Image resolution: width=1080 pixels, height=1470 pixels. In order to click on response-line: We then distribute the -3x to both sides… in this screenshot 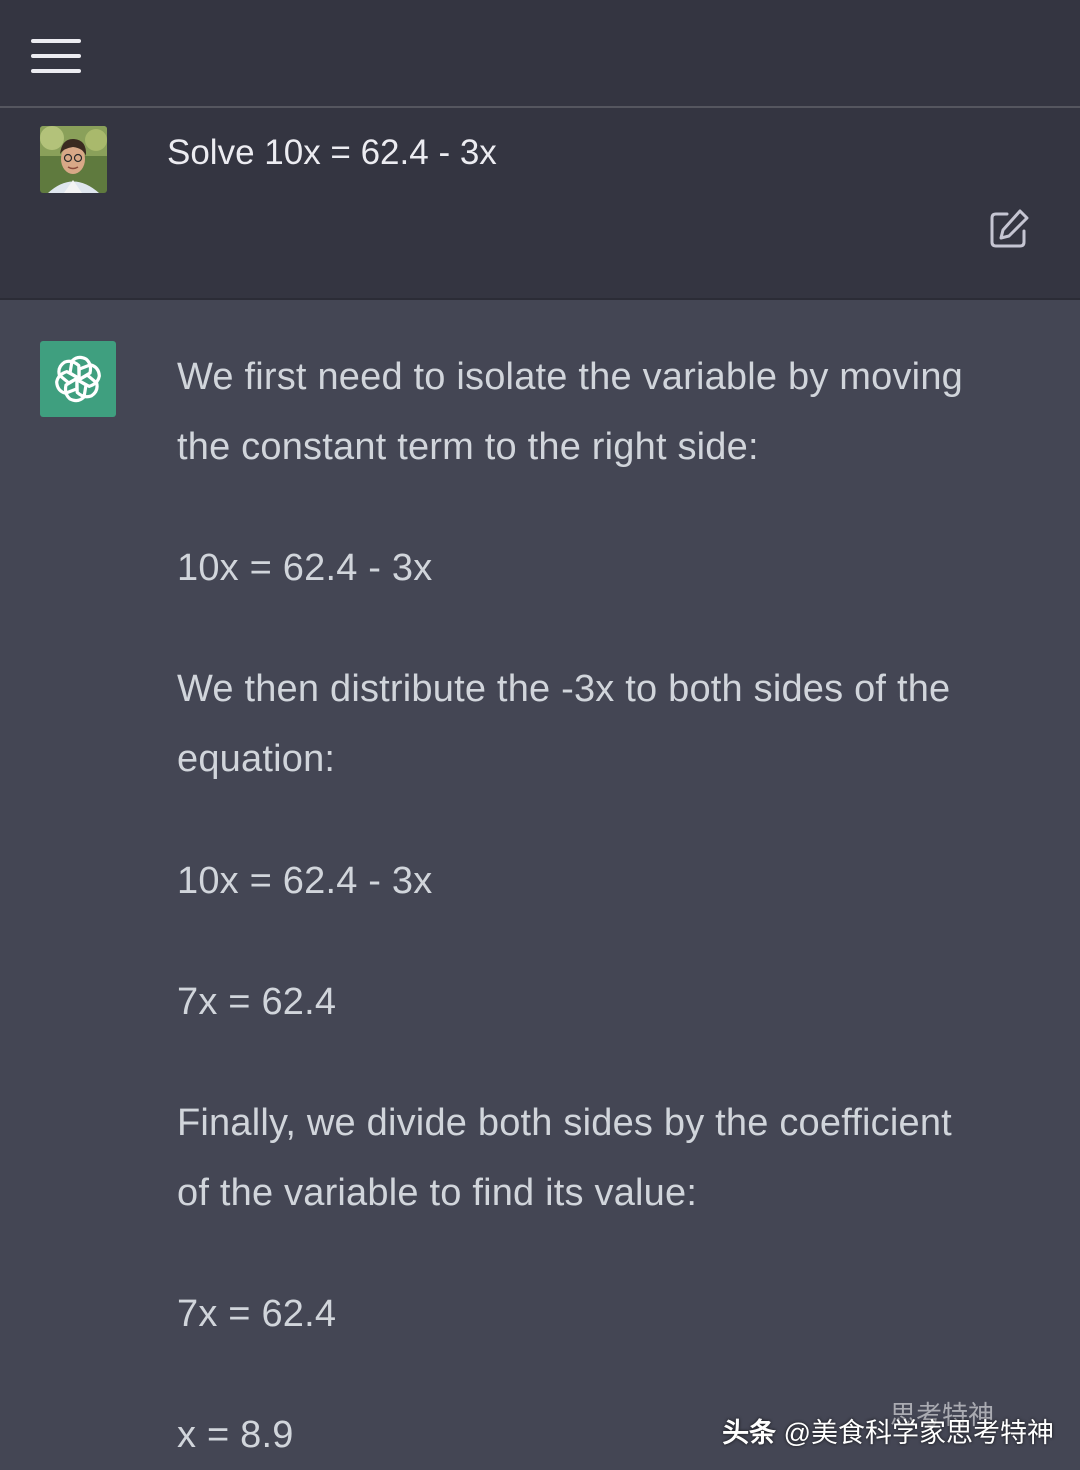, I will do `click(564, 689)`.